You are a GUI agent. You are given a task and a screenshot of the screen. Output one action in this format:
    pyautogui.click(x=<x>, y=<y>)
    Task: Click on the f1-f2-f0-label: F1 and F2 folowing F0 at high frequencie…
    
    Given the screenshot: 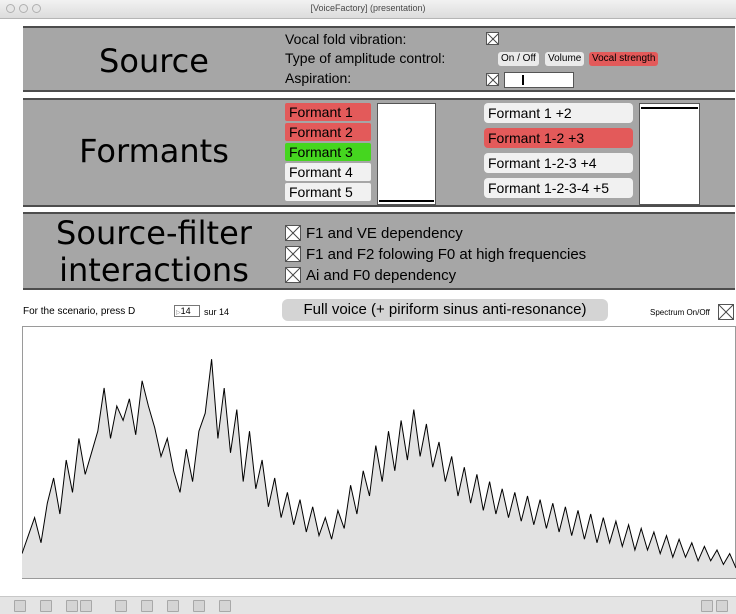 What is the action you would take?
    pyautogui.click(x=446, y=254)
    